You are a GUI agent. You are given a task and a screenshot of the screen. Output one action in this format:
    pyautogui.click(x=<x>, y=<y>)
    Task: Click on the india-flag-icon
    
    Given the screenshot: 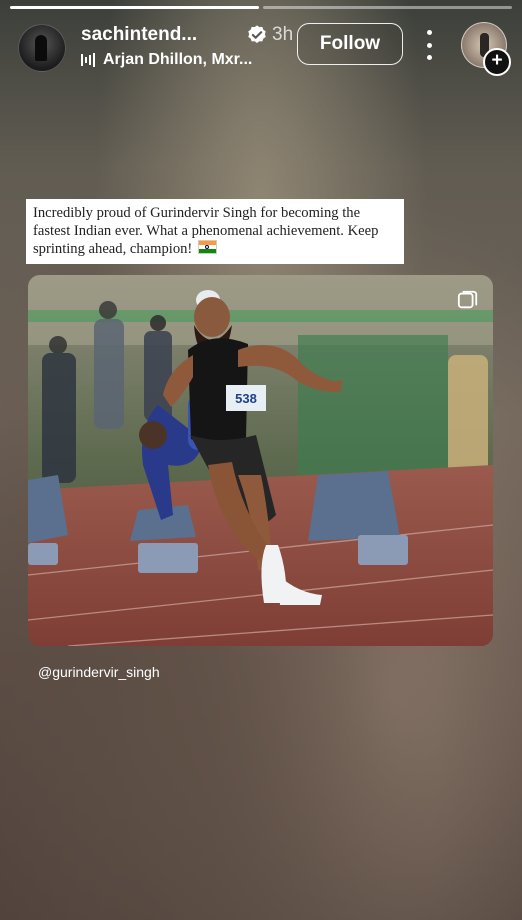 What is the action you would take?
    pyautogui.click(x=207, y=247)
    